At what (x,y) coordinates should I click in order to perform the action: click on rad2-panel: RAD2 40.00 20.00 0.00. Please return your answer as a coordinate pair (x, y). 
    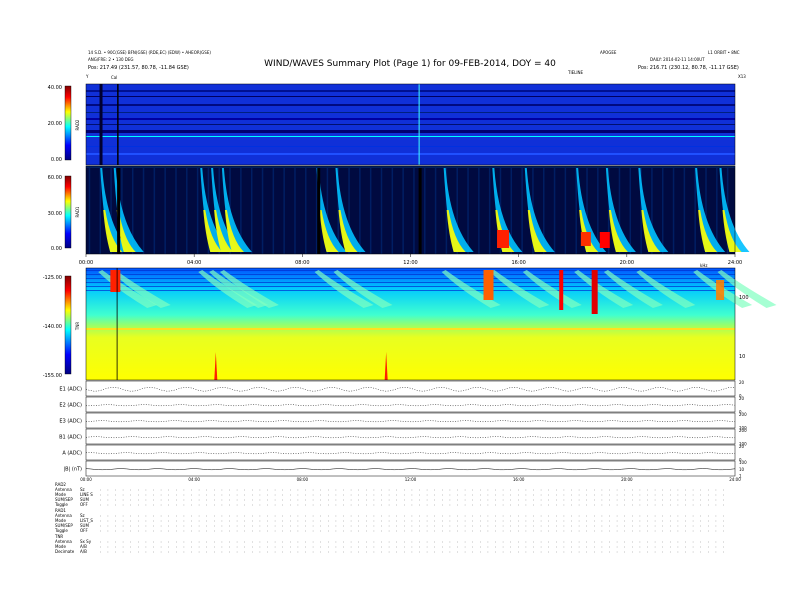
    Looking at the image, I should click on (392, 124).